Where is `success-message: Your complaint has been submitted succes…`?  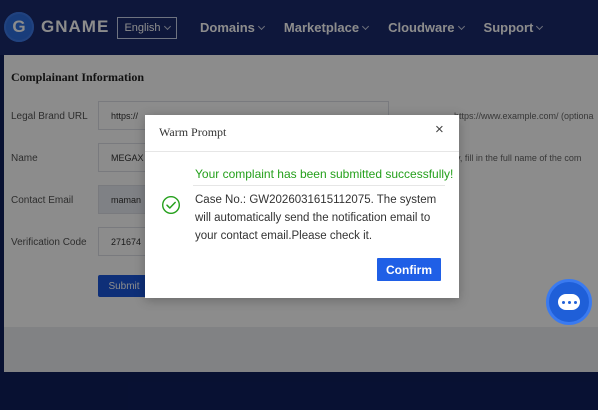 success-message: Your complaint has been submitted succes… is located at coordinates (324, 174).